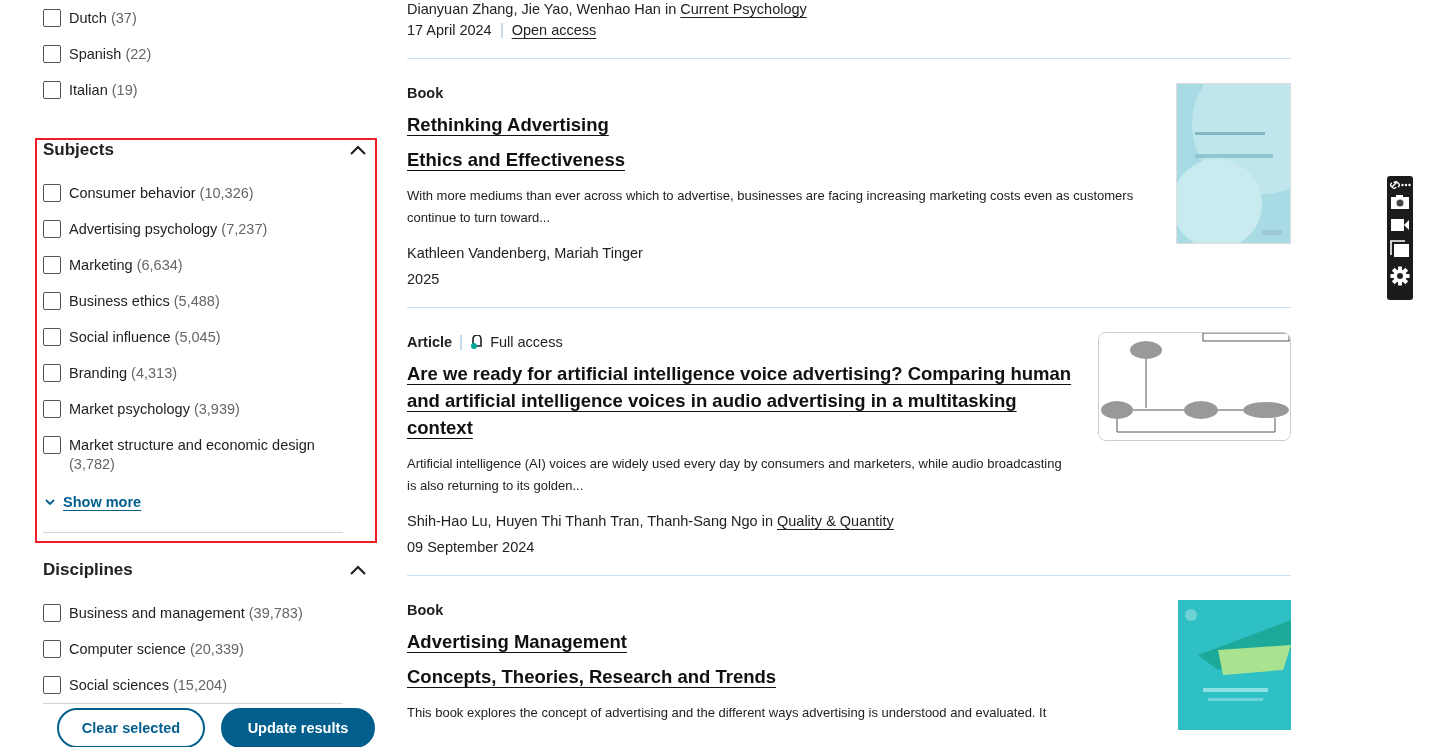 This screenshot has height=747, width=1430. Describe the element at coordinates (477, 342) in the screenshot. I see `unlocked-icon` at that location.